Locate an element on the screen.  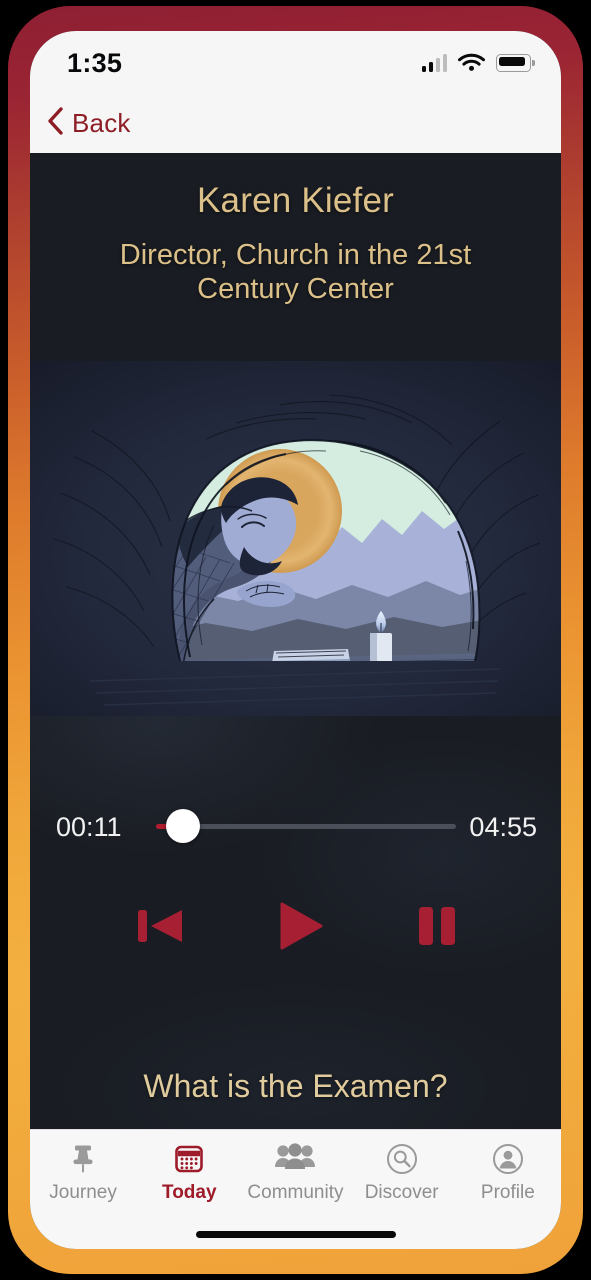
tab-community: Community is located at coordinates (295, 1173).